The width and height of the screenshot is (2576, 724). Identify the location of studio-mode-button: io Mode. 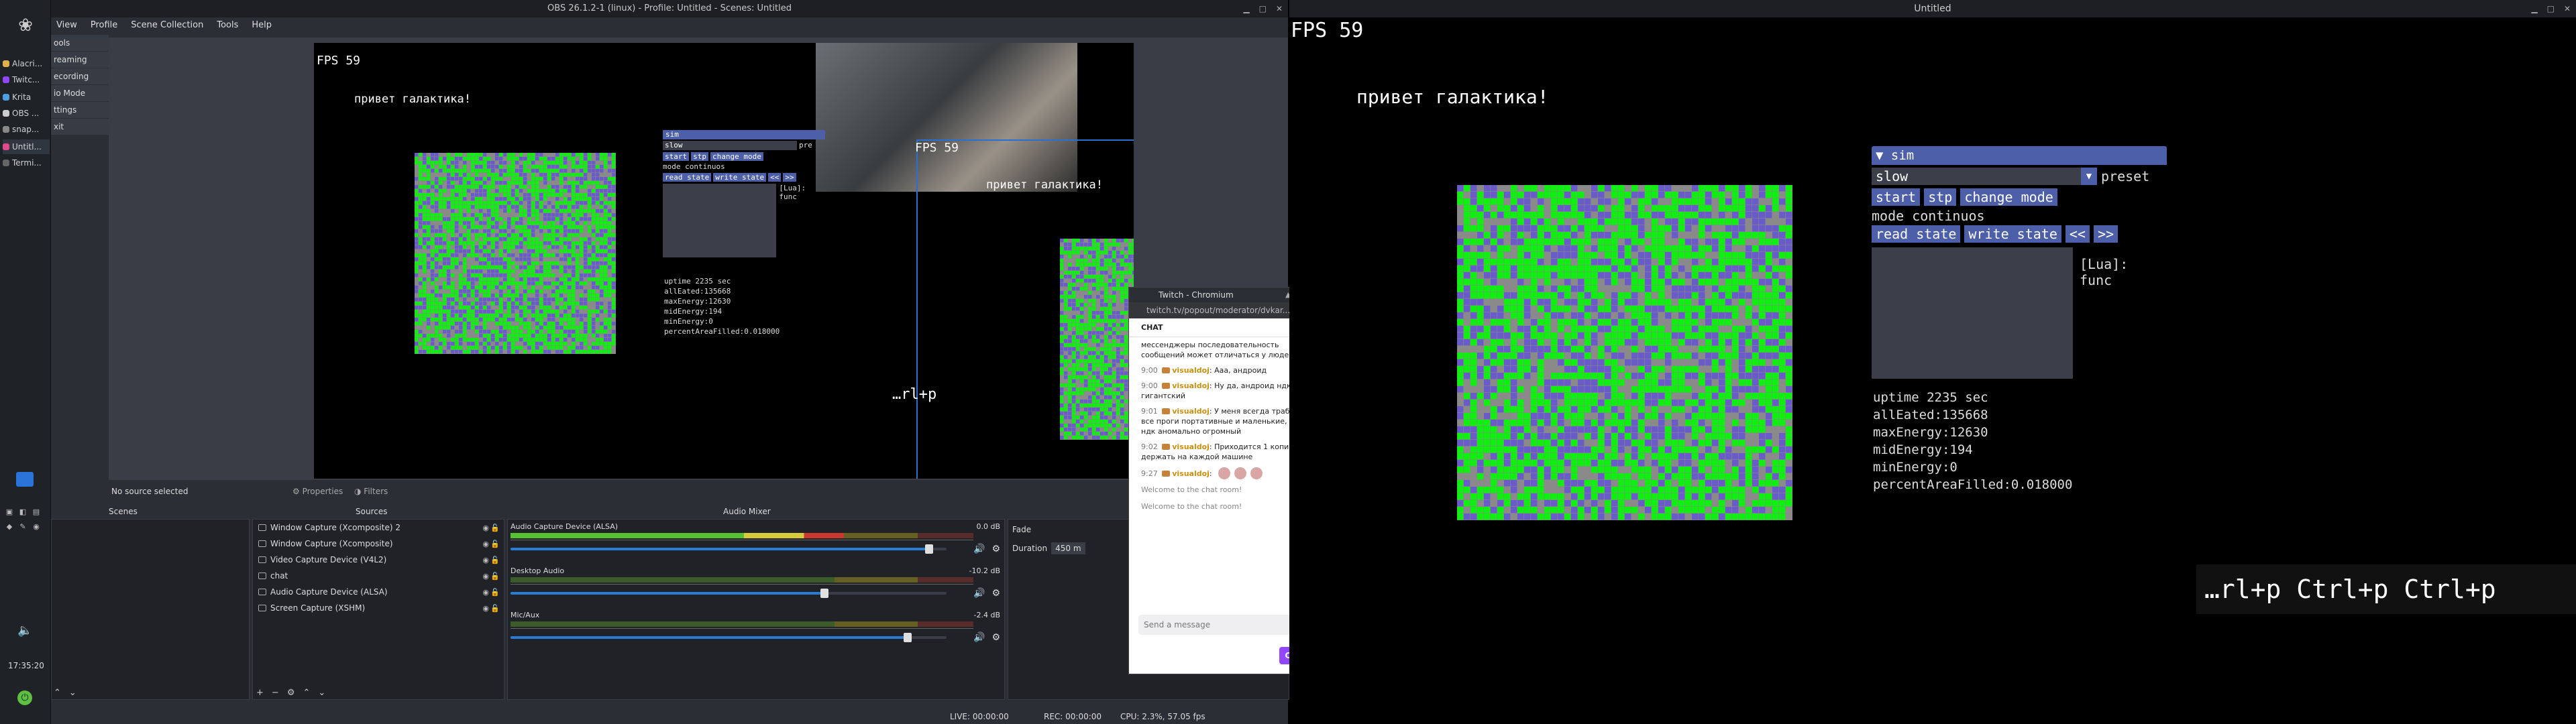
(80, 93).